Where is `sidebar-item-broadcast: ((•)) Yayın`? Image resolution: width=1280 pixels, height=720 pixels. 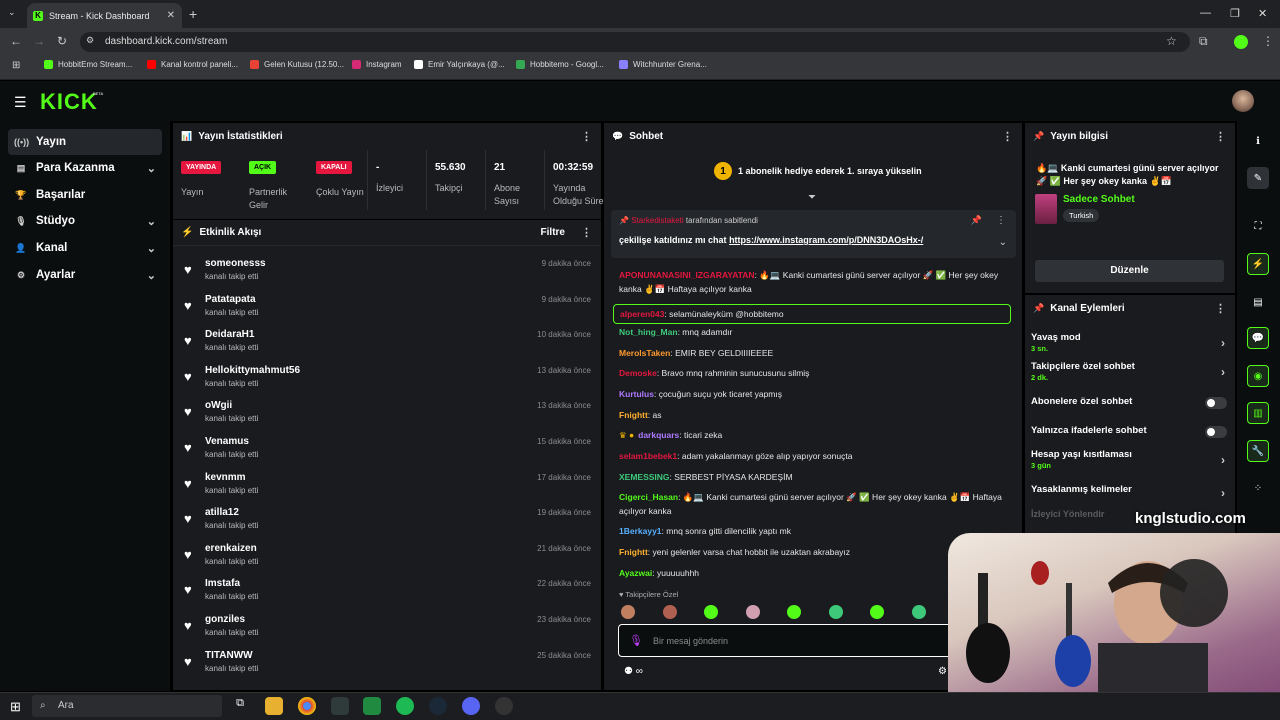 sidebar-item-broadcast: ((•)) Yayın is located at coordinates (85, 142).